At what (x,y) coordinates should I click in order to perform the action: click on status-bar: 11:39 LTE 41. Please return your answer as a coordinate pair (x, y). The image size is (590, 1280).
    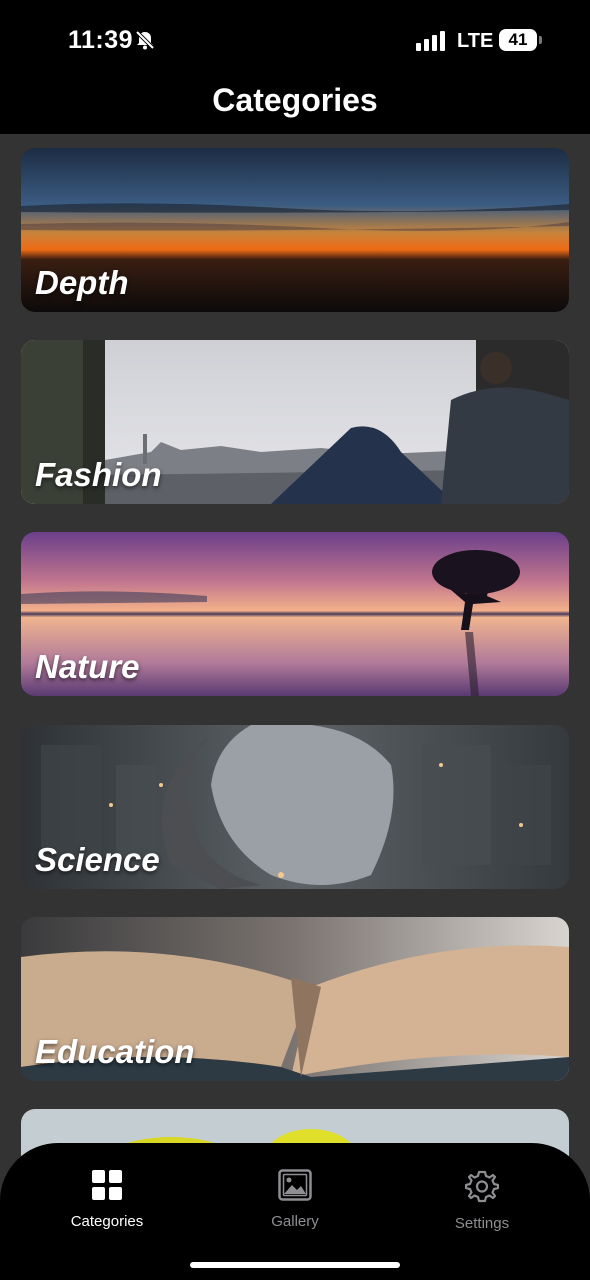
    Looking at the image, I should click on (295, 40).